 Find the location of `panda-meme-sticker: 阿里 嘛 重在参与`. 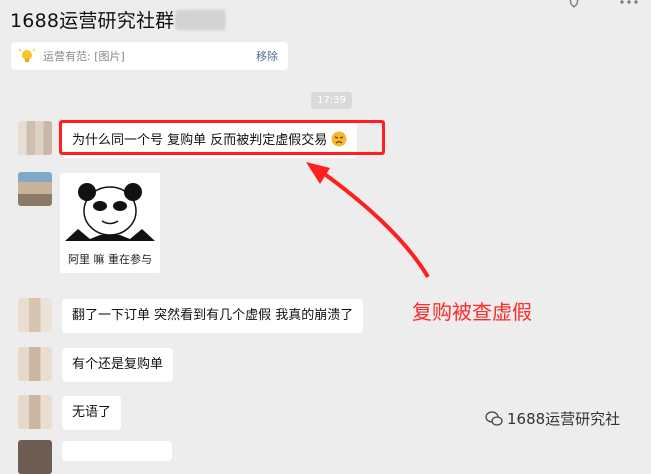

panda-meme-sticker: 阿里 嘛 重在参与 is located at coordinates (110, 223).